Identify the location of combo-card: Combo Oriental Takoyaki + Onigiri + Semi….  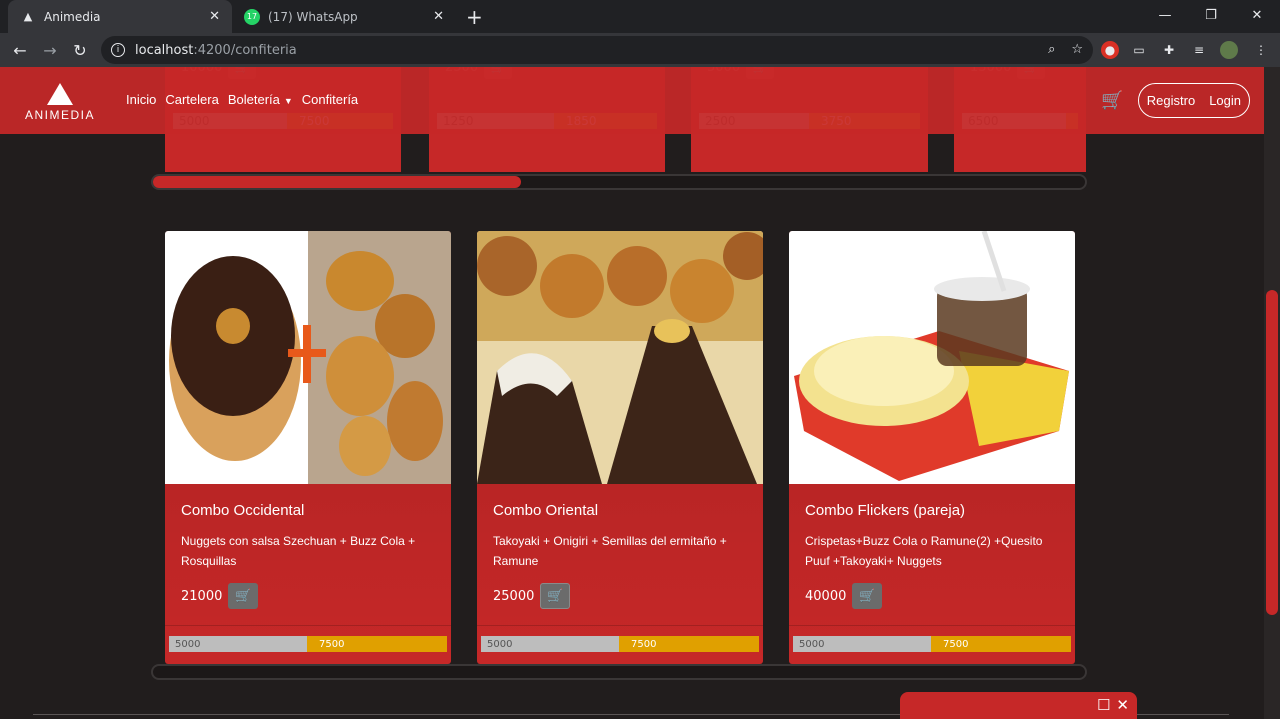
(620, 447).